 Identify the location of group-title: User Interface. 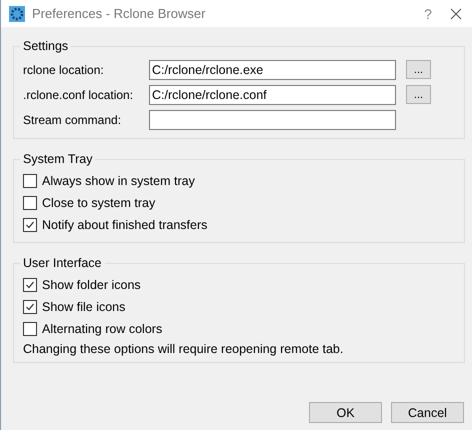
(62, 263).